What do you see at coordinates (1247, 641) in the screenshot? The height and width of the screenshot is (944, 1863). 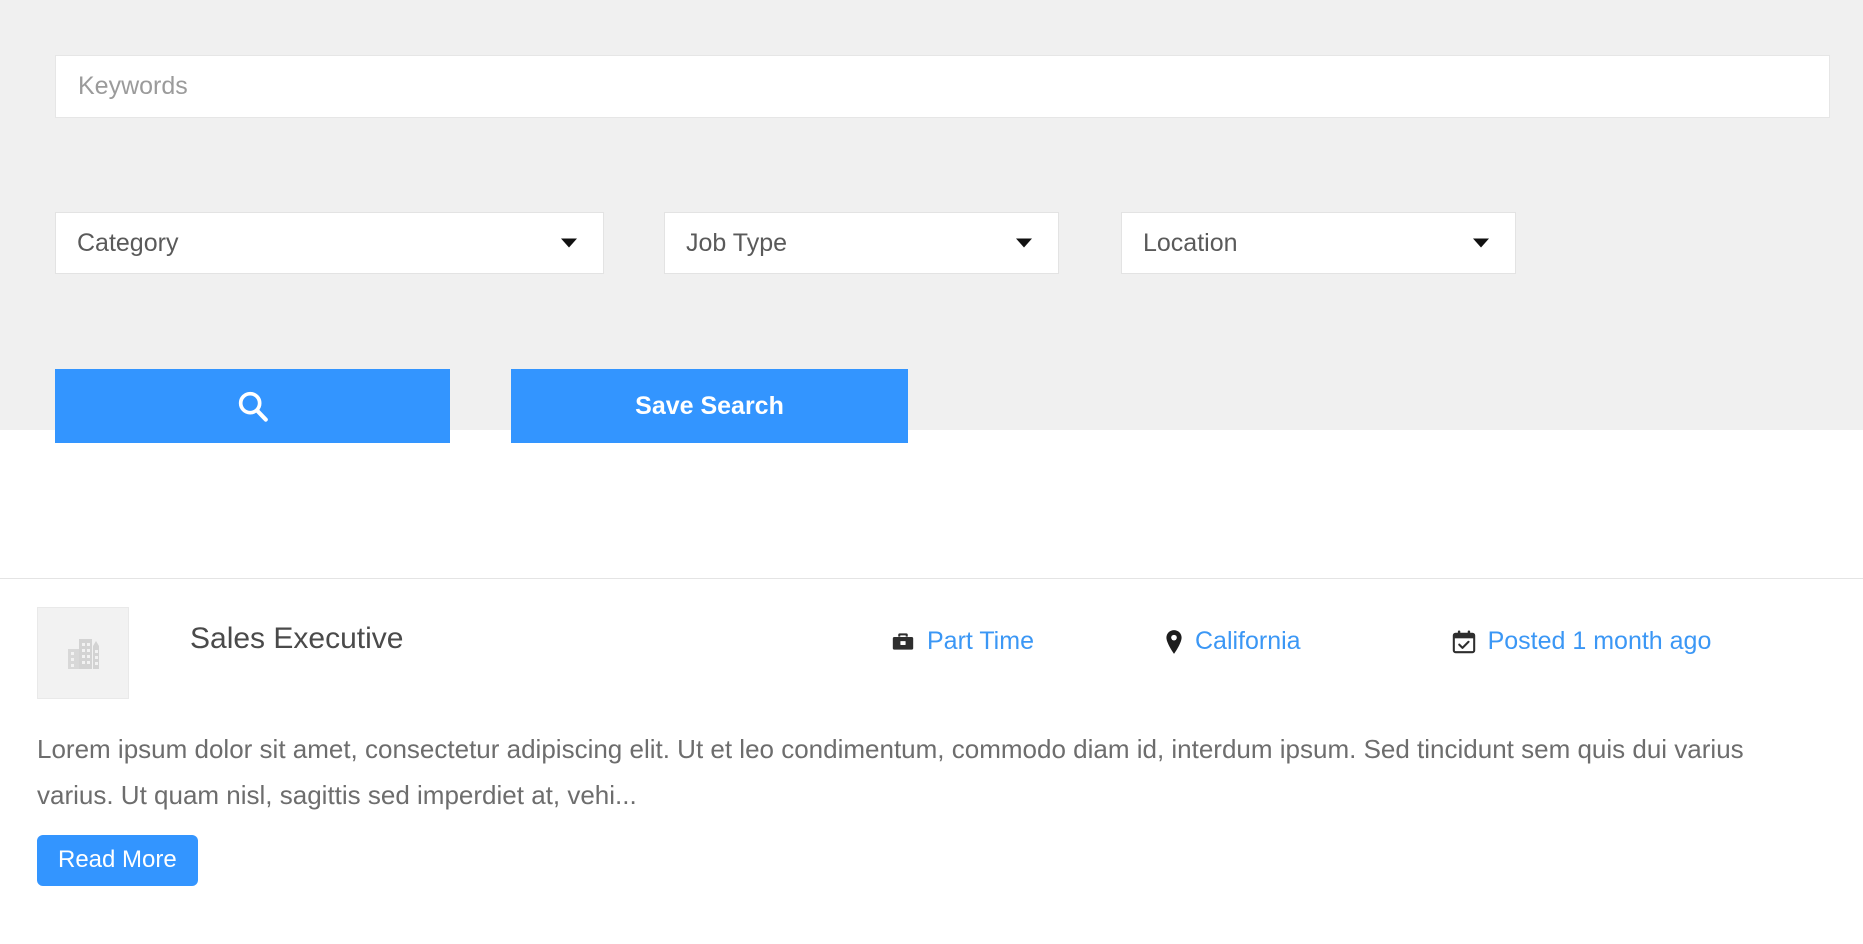 I see `location-label: California` at bounding box center [1247, 641].